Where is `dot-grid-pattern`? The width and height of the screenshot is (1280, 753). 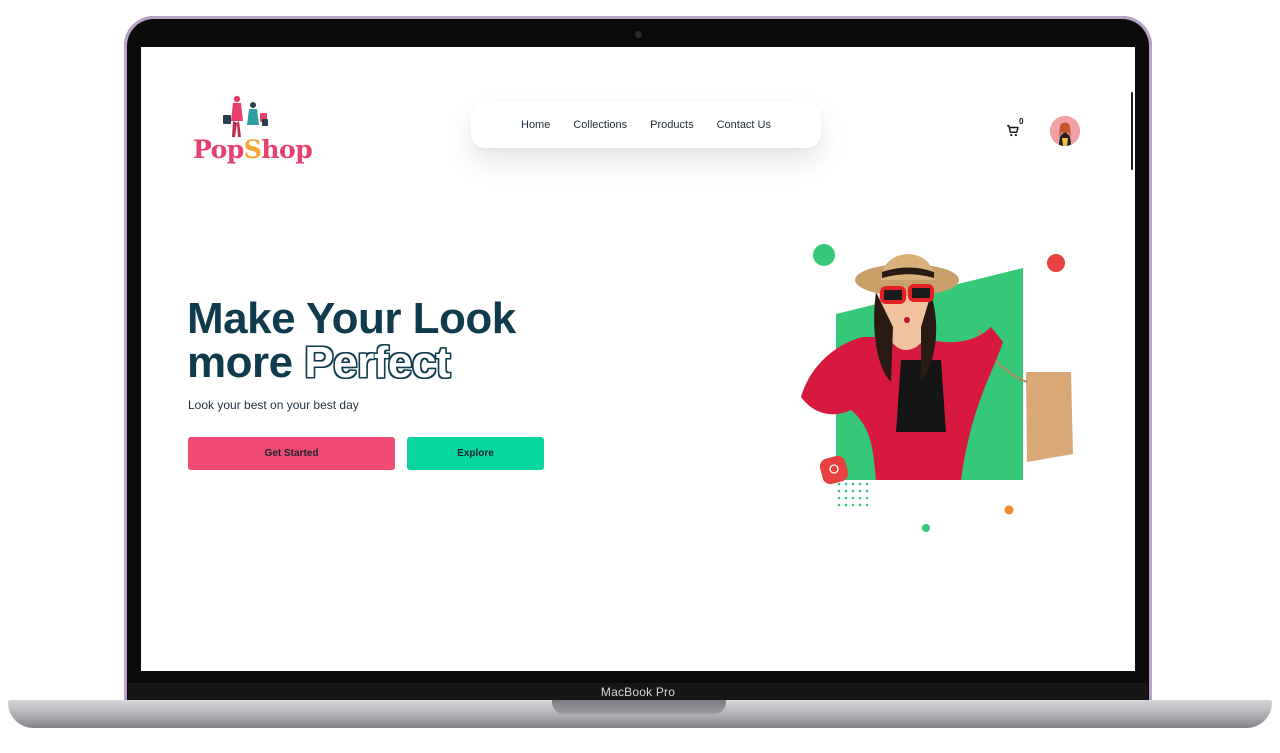 dot-grid-pattern is located at coordinates (853, 494).